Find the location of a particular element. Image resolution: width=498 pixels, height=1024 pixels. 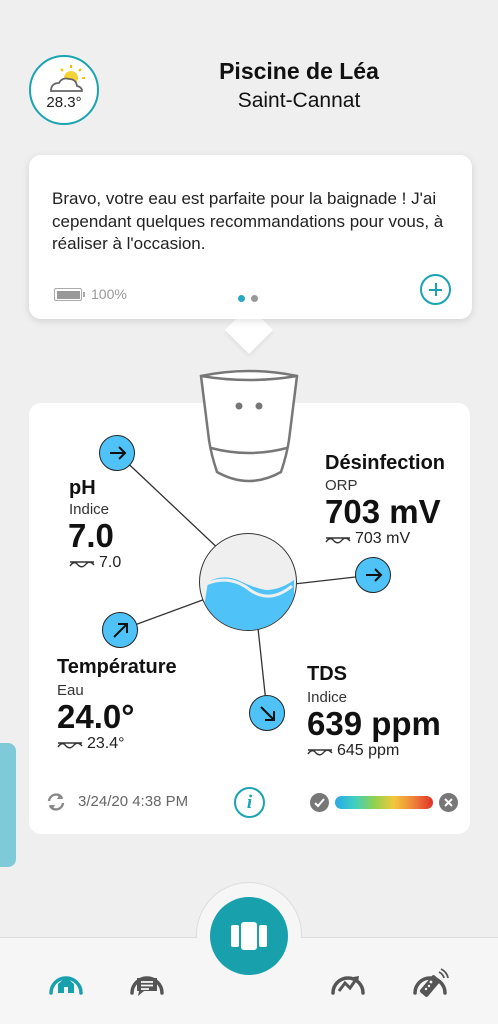

disinfection-detail-button is located at coordinates (373, 575).